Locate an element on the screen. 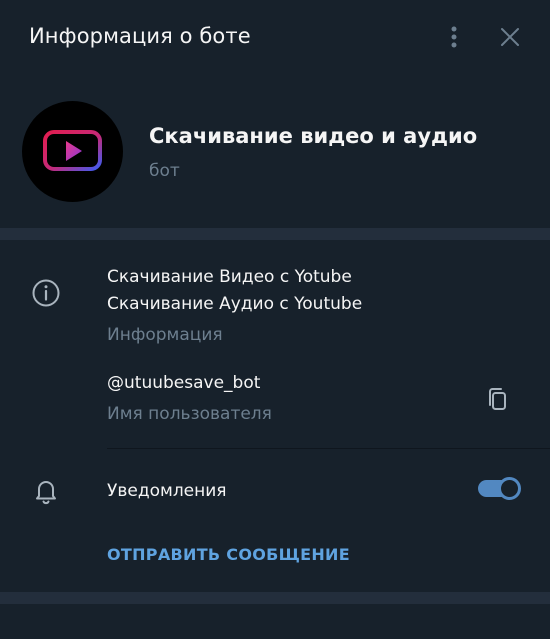  more-menu-button is located at coordinates (454, 37).